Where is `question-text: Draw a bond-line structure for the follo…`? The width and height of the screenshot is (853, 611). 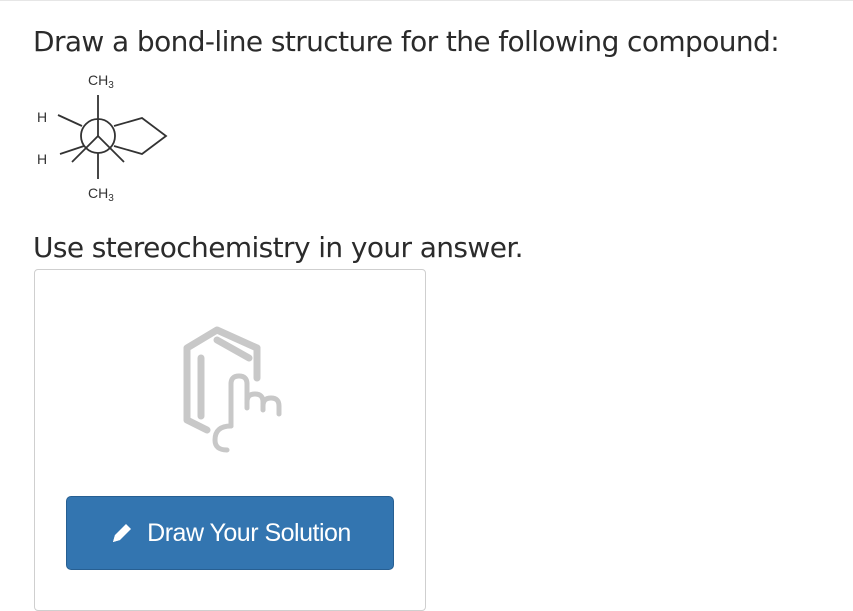
question-text: Draw a bond-line structure for the follo… is located at coordinates (406, 41).